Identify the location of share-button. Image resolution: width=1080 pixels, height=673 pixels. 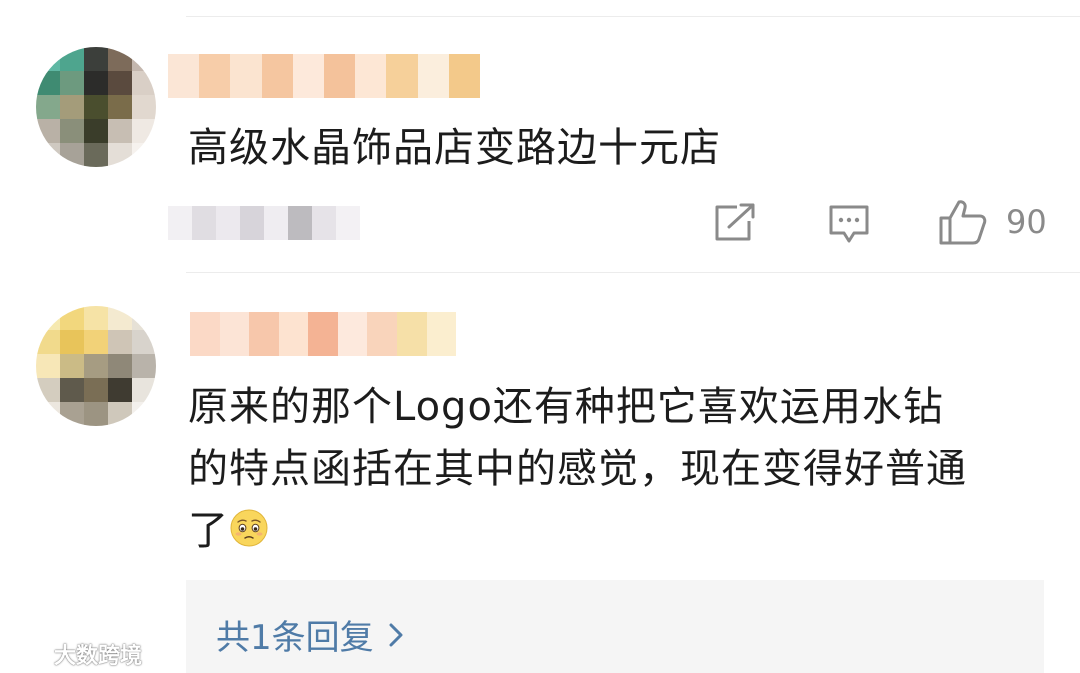
(735, 223).